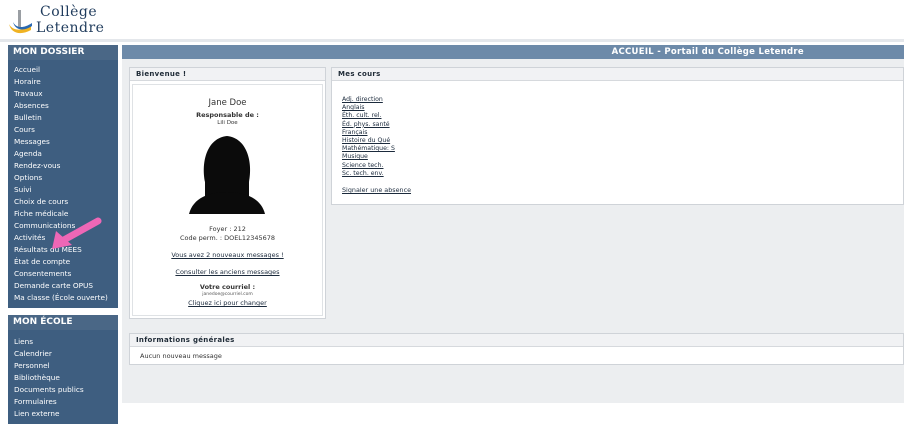 This screenshot has height=431, width=904. What do you see at coordinates (227, 74) in the screenshot?
I see `welcome-panel-title: Bienvenue !` at bounding box center [227, 74].